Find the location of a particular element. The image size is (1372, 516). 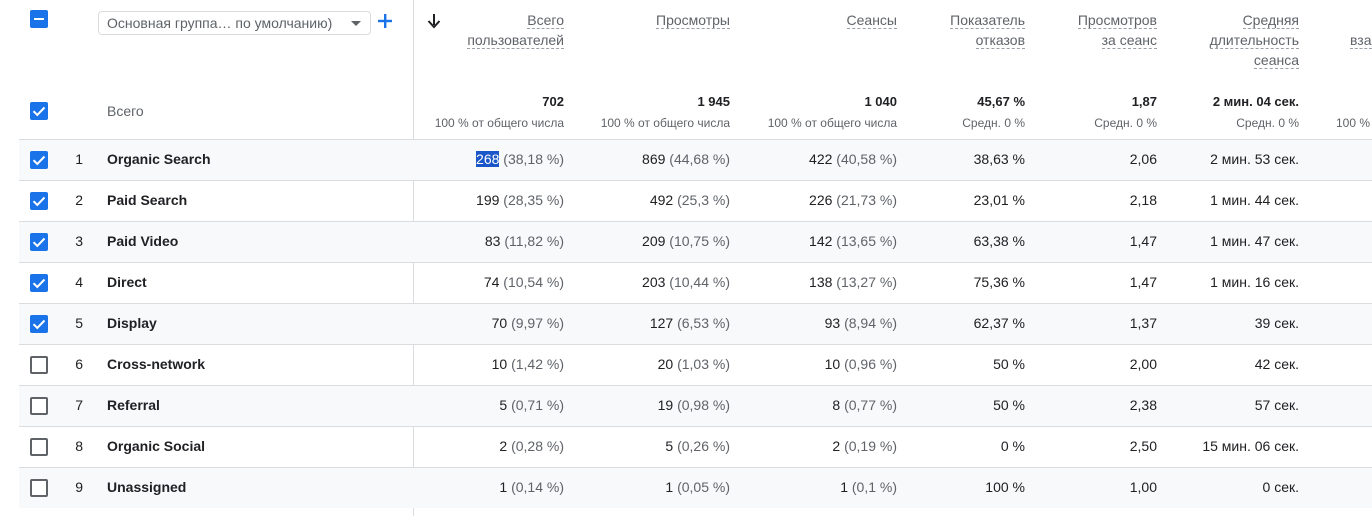

users-cell: 268 (38,18 %) is located at coordinates (482, 159).